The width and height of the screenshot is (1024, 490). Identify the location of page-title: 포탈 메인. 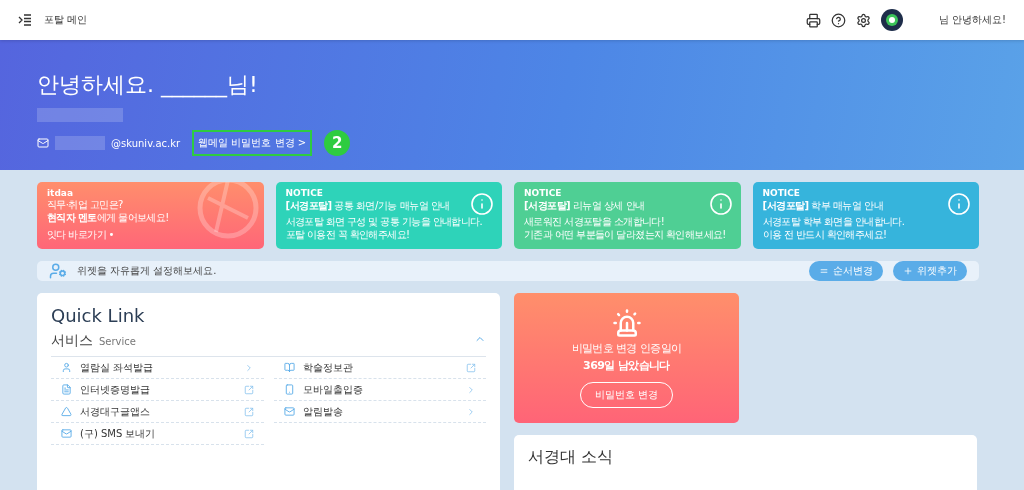
(66, 20).